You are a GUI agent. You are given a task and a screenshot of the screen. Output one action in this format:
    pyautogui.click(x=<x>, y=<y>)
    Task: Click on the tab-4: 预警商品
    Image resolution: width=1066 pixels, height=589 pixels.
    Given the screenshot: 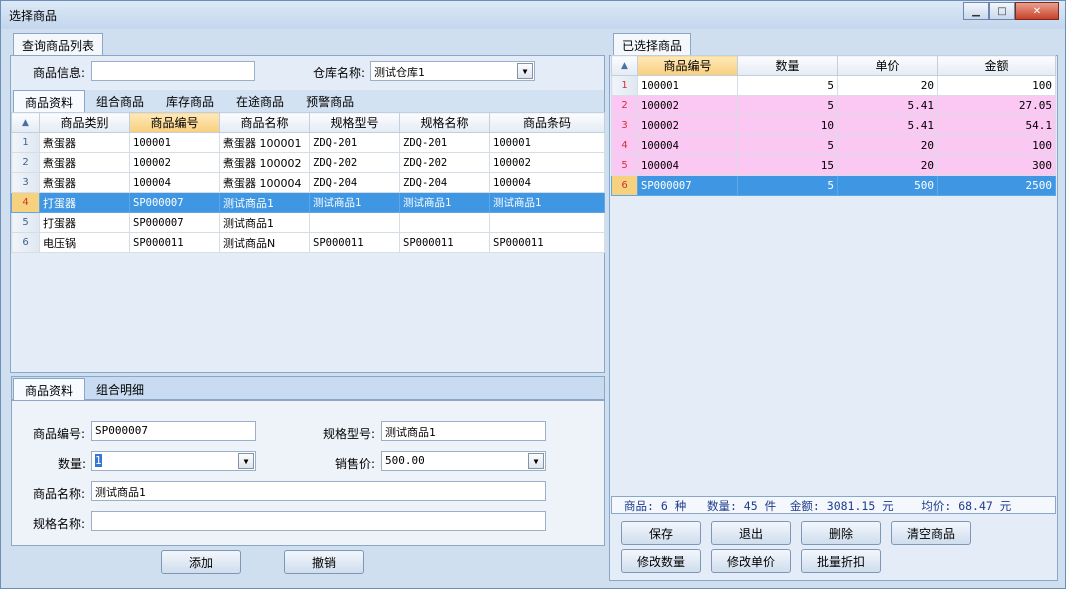 What is the action you would take?
    pyautogui.click(x=330, y=101)
    